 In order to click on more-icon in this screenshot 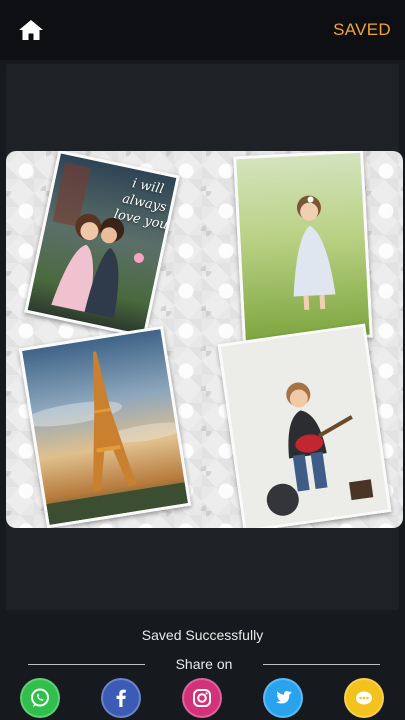, I will do `click(364, 698)`.